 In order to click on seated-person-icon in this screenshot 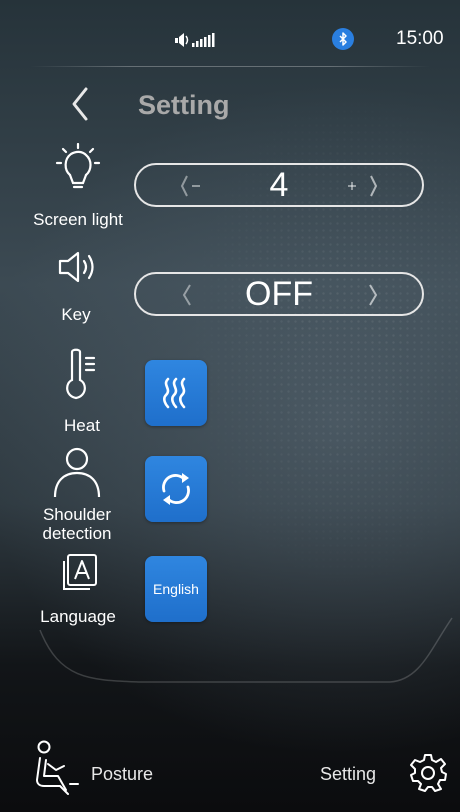, I will do `click(57, 768)`.